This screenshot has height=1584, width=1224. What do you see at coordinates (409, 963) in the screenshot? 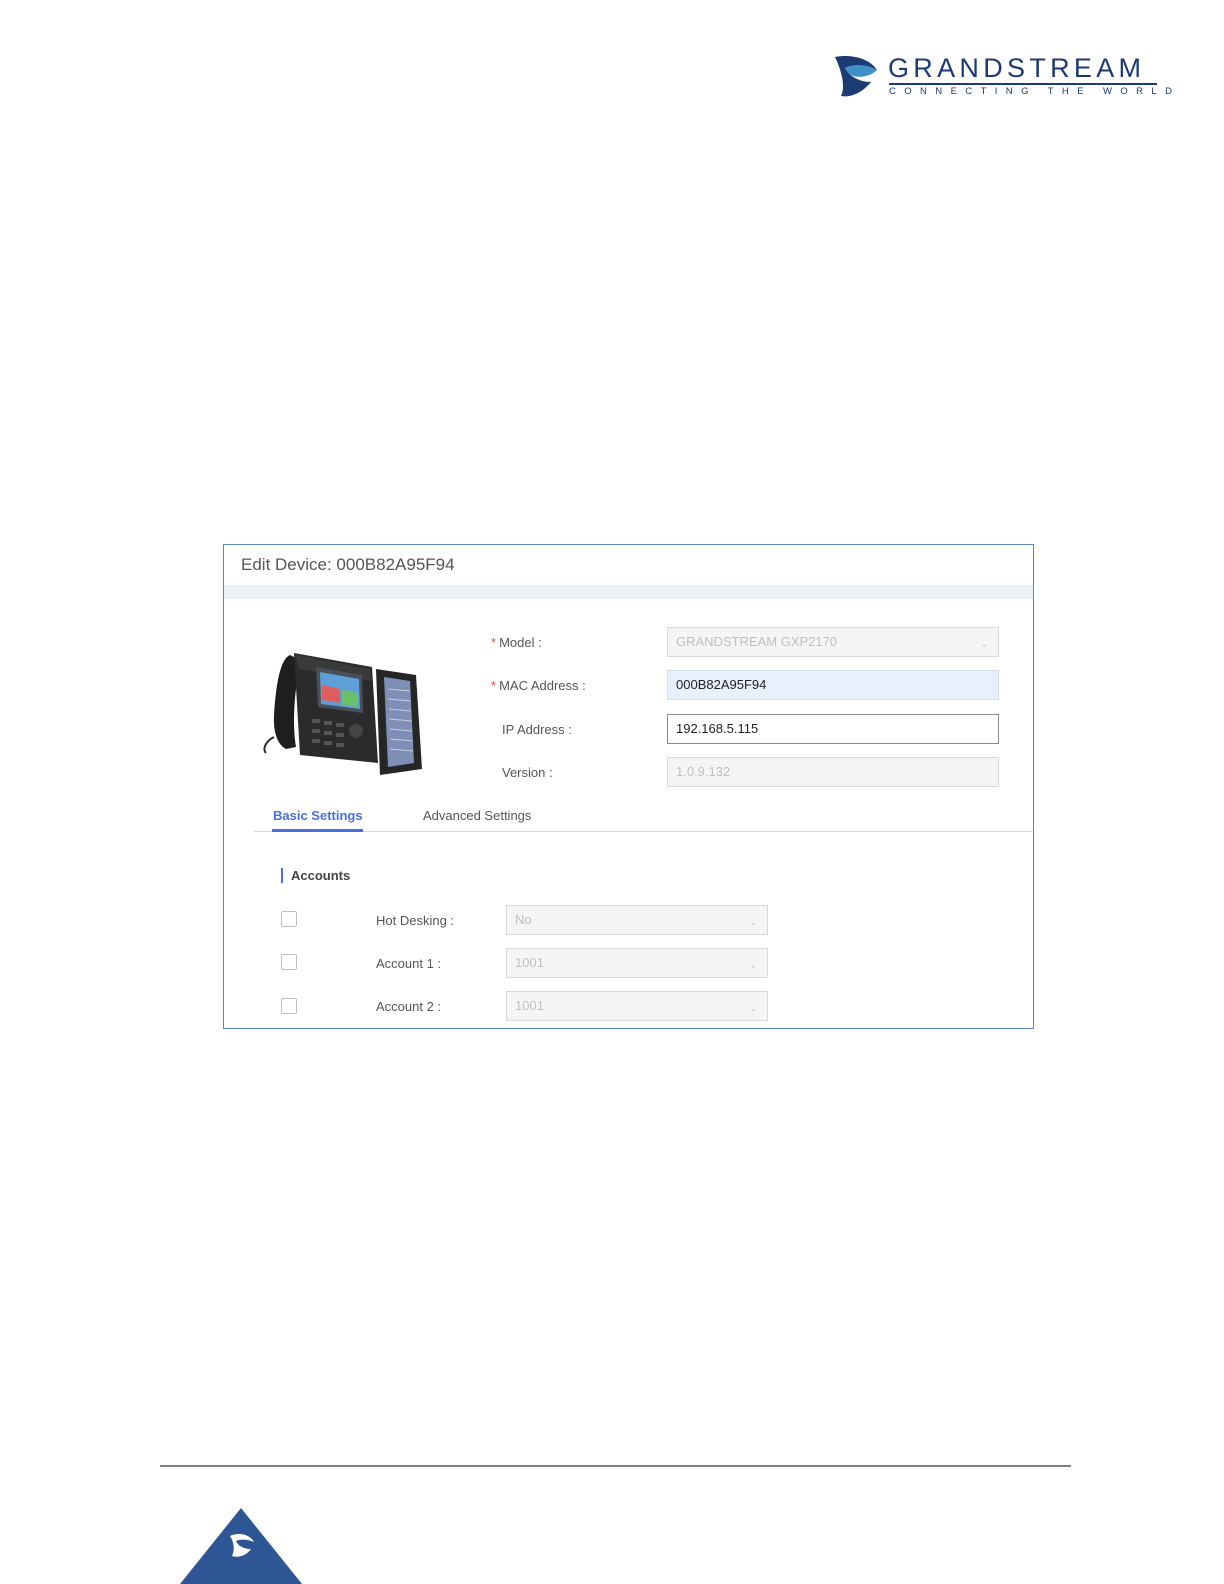
I see `account-1-label: Account 1 :` at bounding box center [409, 963].